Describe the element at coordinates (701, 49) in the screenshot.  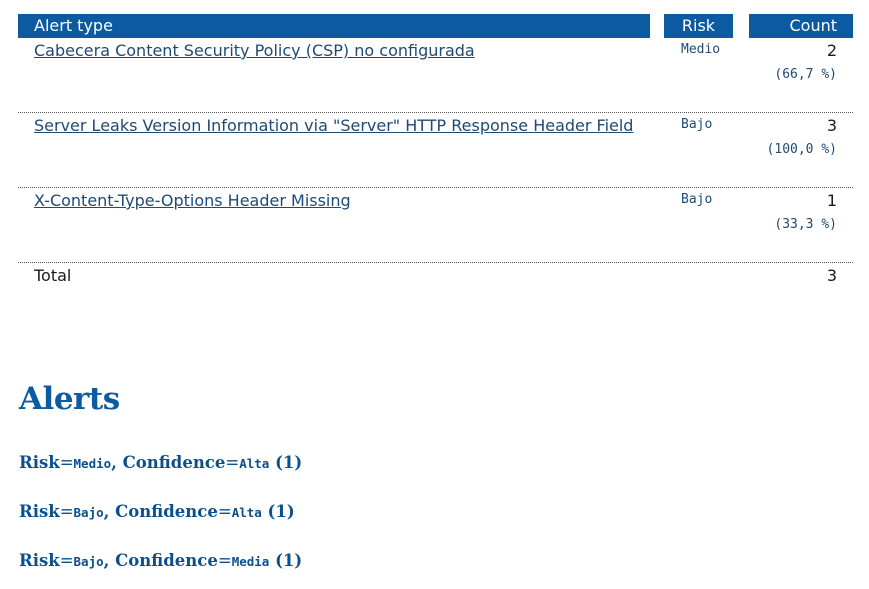
I see `risk-value: Medio` at that location.